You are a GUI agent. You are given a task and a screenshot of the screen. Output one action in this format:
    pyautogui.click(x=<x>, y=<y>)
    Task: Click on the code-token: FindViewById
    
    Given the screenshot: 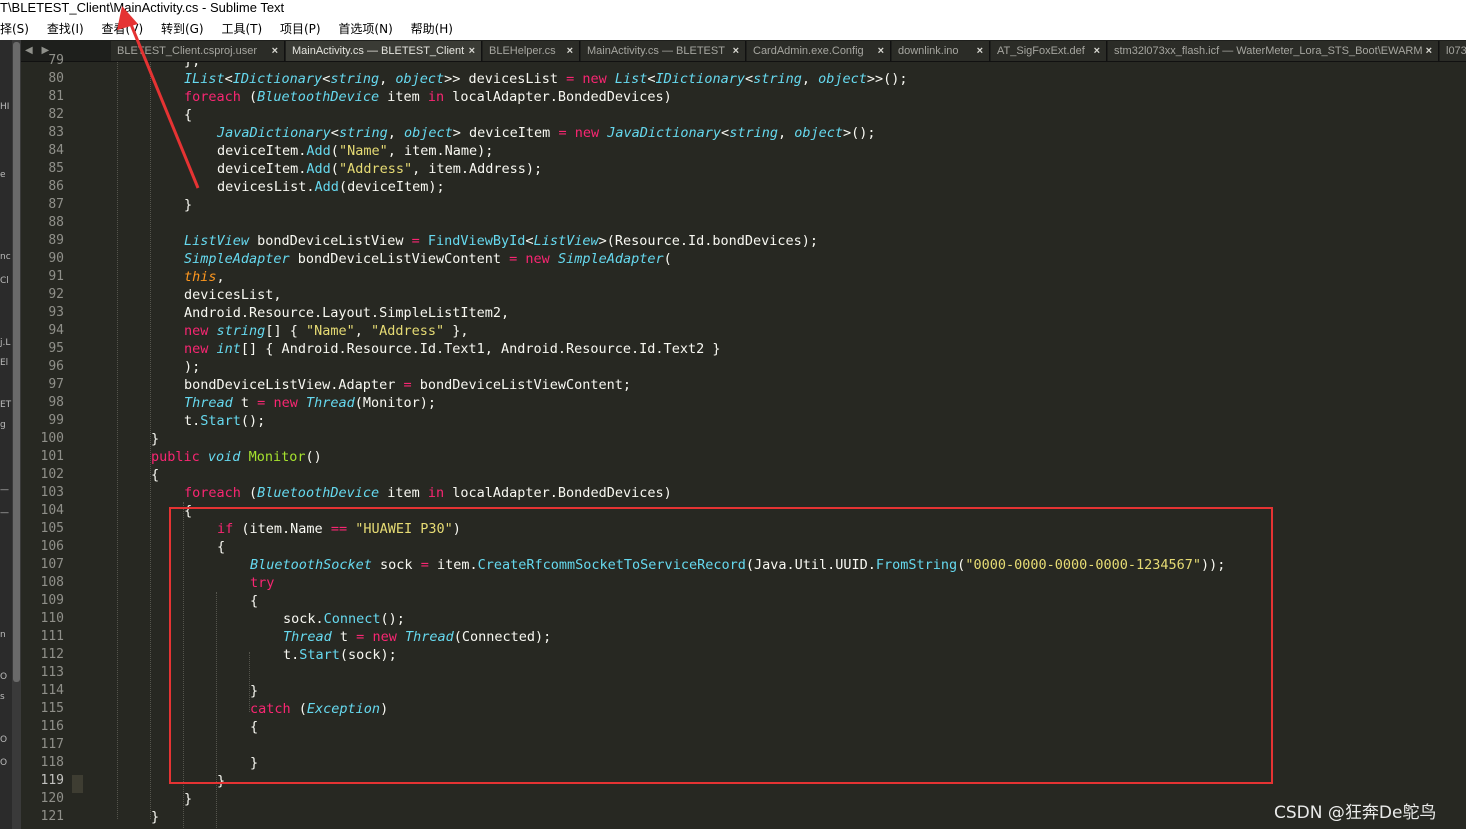 What is the action you would take?
    pyautogui.click(x=476, y=241)
    